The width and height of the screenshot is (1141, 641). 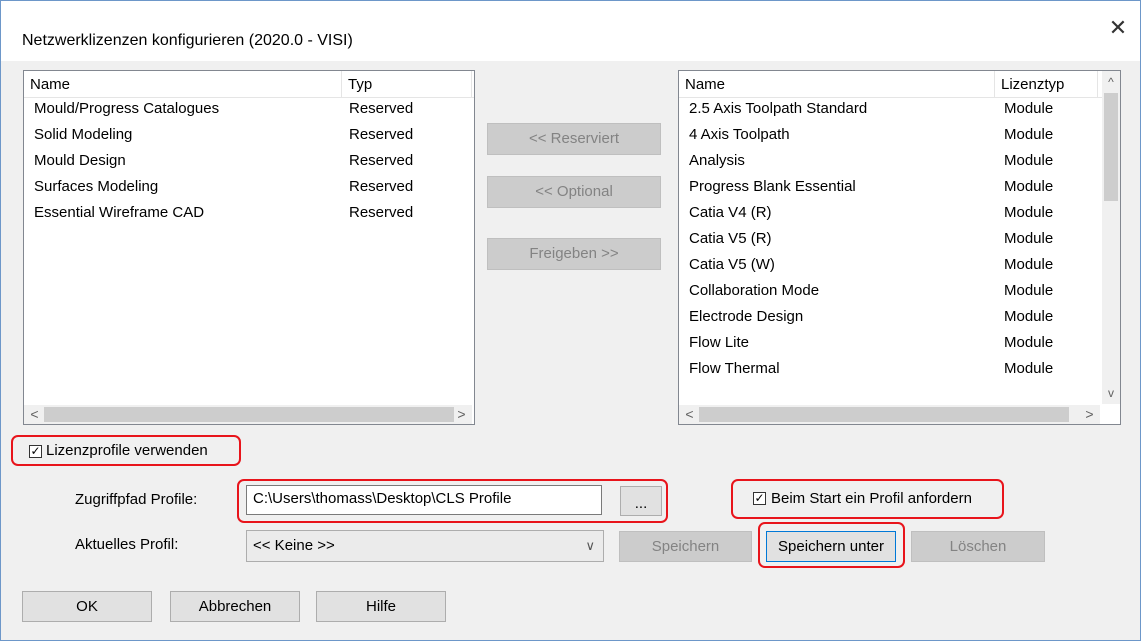 What do you see at coordinates (83, 134) in the screenshot?
I see `list-item-name: Solid Modeling` at bounding box center [83, 134].